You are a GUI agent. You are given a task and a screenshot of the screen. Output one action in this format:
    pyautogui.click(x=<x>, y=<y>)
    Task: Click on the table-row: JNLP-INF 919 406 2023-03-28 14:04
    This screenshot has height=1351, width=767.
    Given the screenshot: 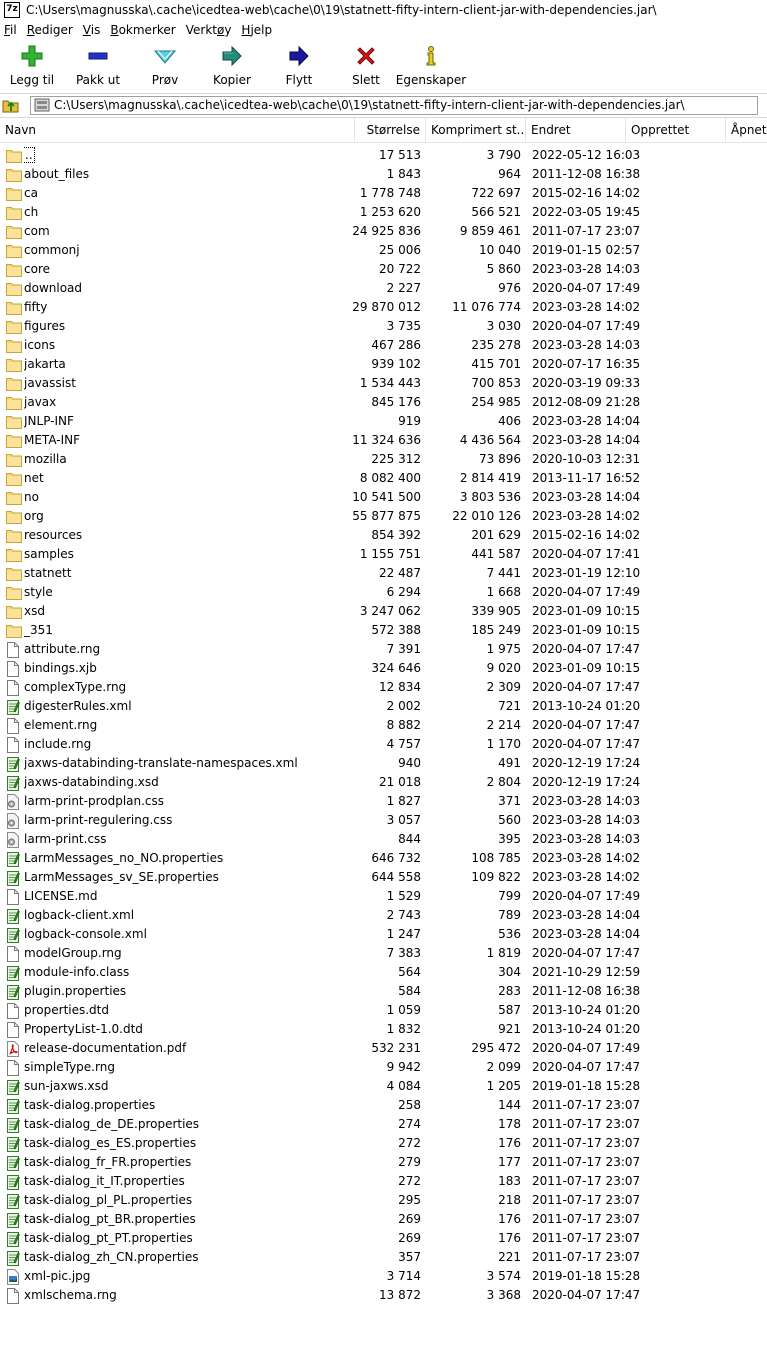 What is the action you would take?
    pyautogui.click(x=383, y=421)
    